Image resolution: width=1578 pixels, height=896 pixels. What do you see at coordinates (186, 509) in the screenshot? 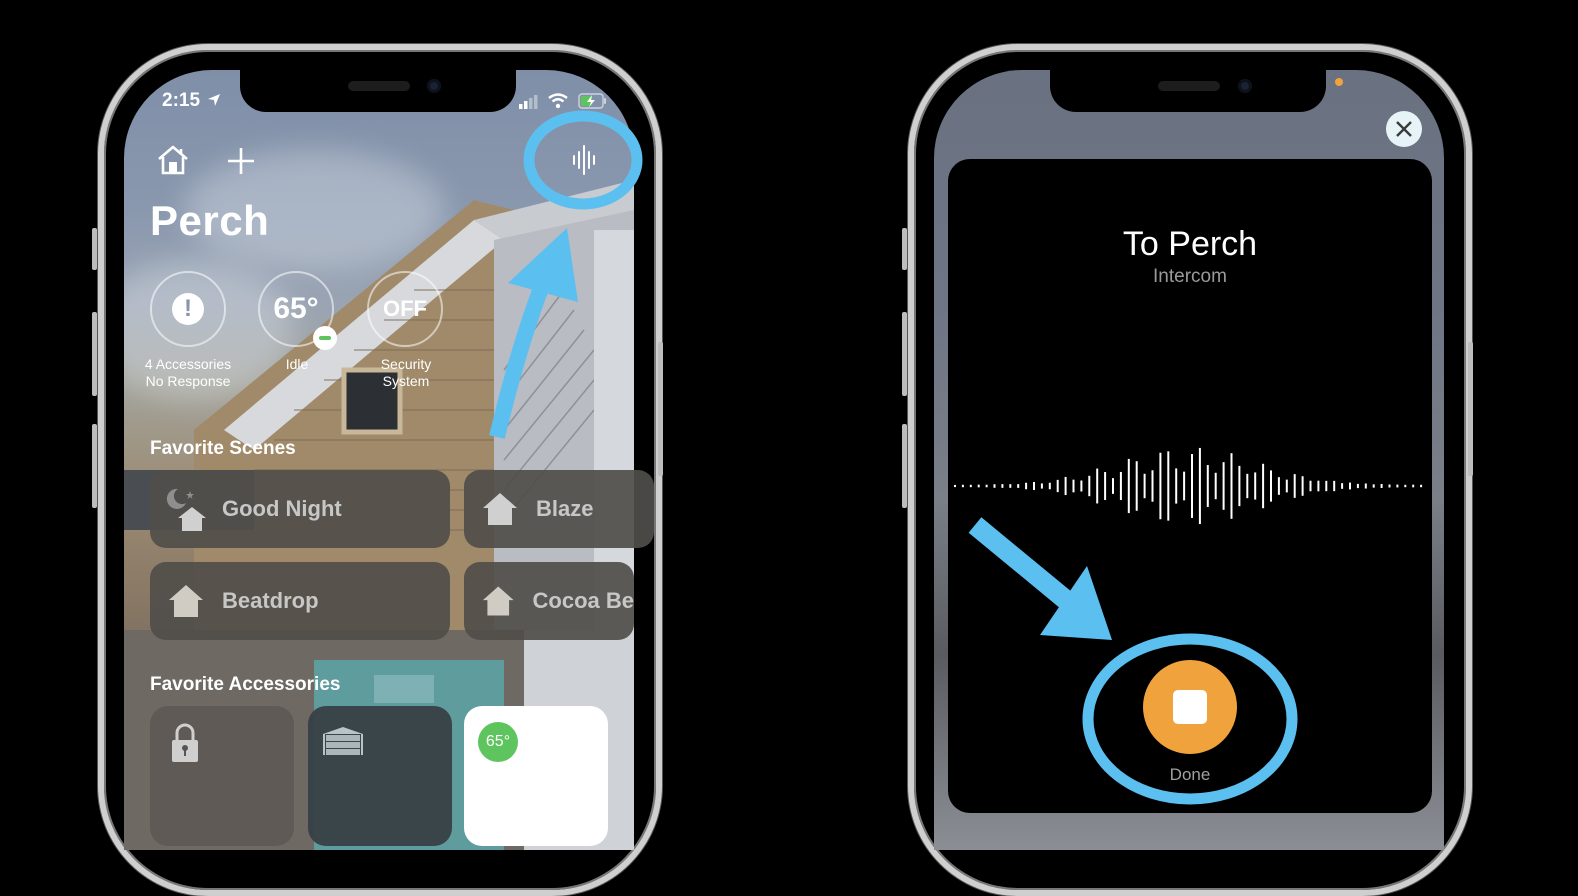
I see `night-house-icon` at bounding box center [186, 509].